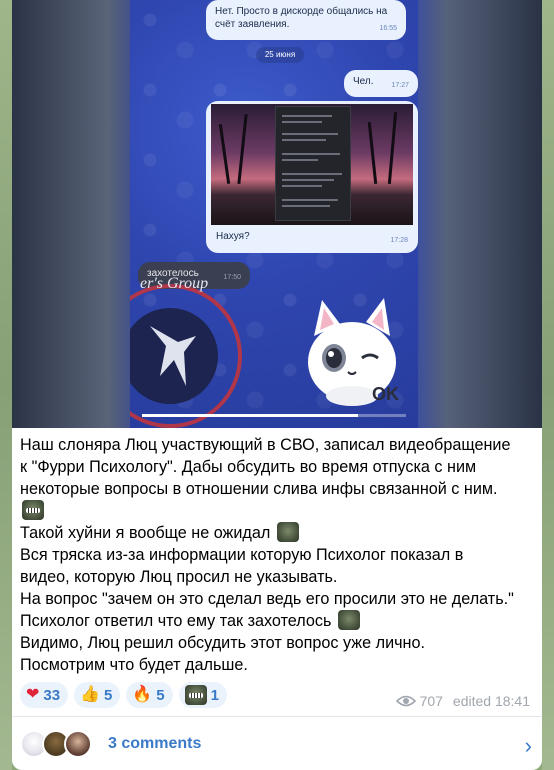 This screenshot has height=770, width=554. I want to click on eye-icon, so click(405, 701).